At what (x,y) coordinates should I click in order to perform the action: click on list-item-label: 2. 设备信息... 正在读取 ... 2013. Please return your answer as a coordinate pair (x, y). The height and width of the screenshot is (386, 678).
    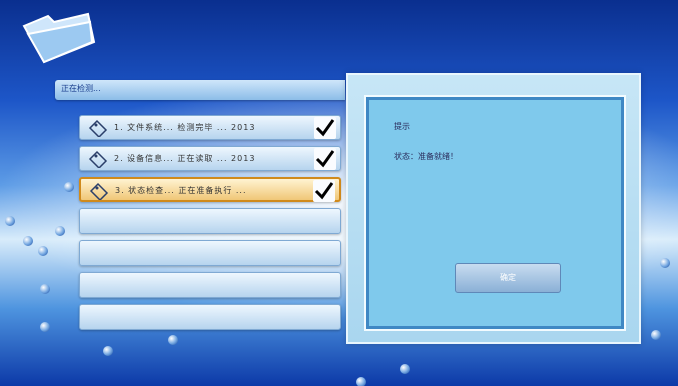
    Looking at the image, I should click on (185, 158).